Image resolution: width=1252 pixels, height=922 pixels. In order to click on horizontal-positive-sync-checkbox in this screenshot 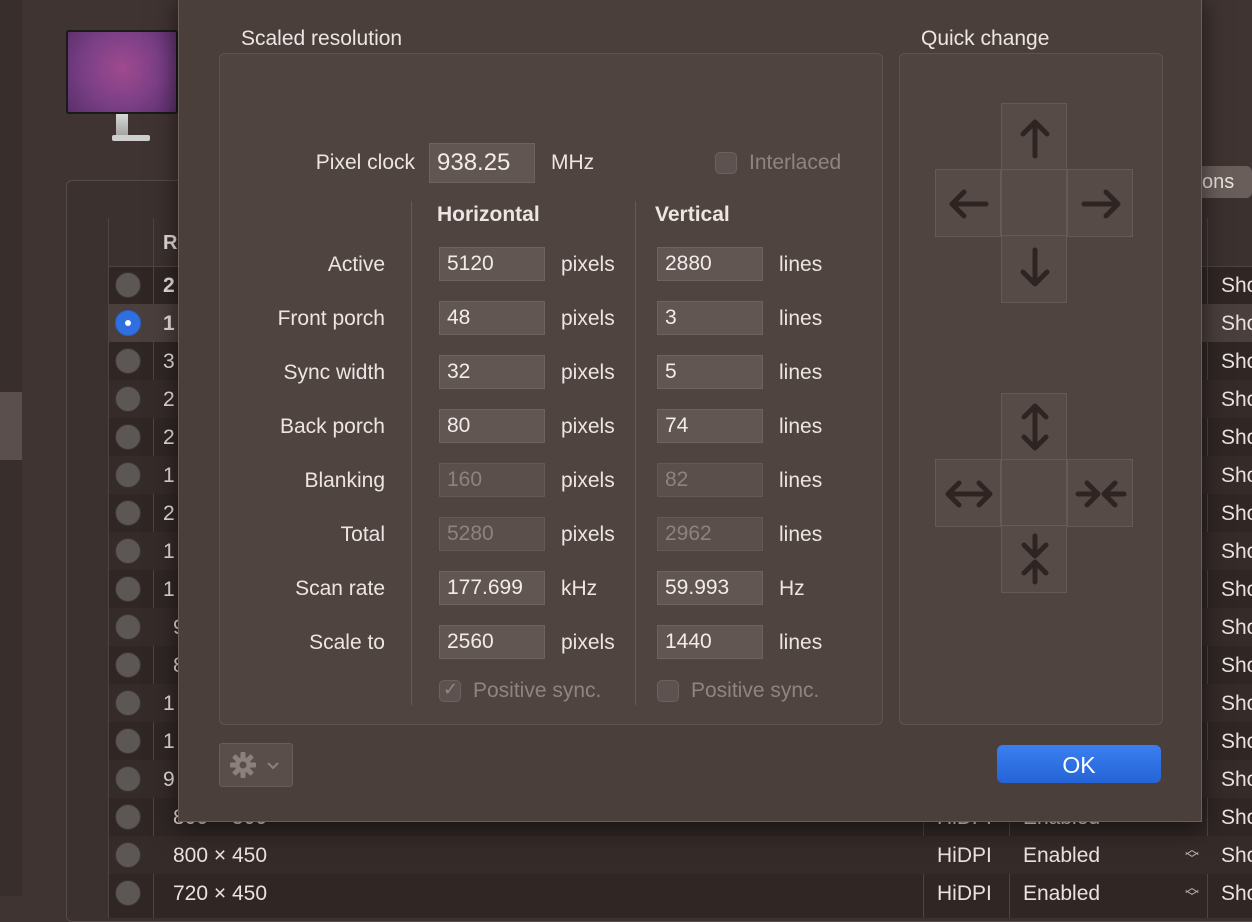, I will do `click(450, 690)`.